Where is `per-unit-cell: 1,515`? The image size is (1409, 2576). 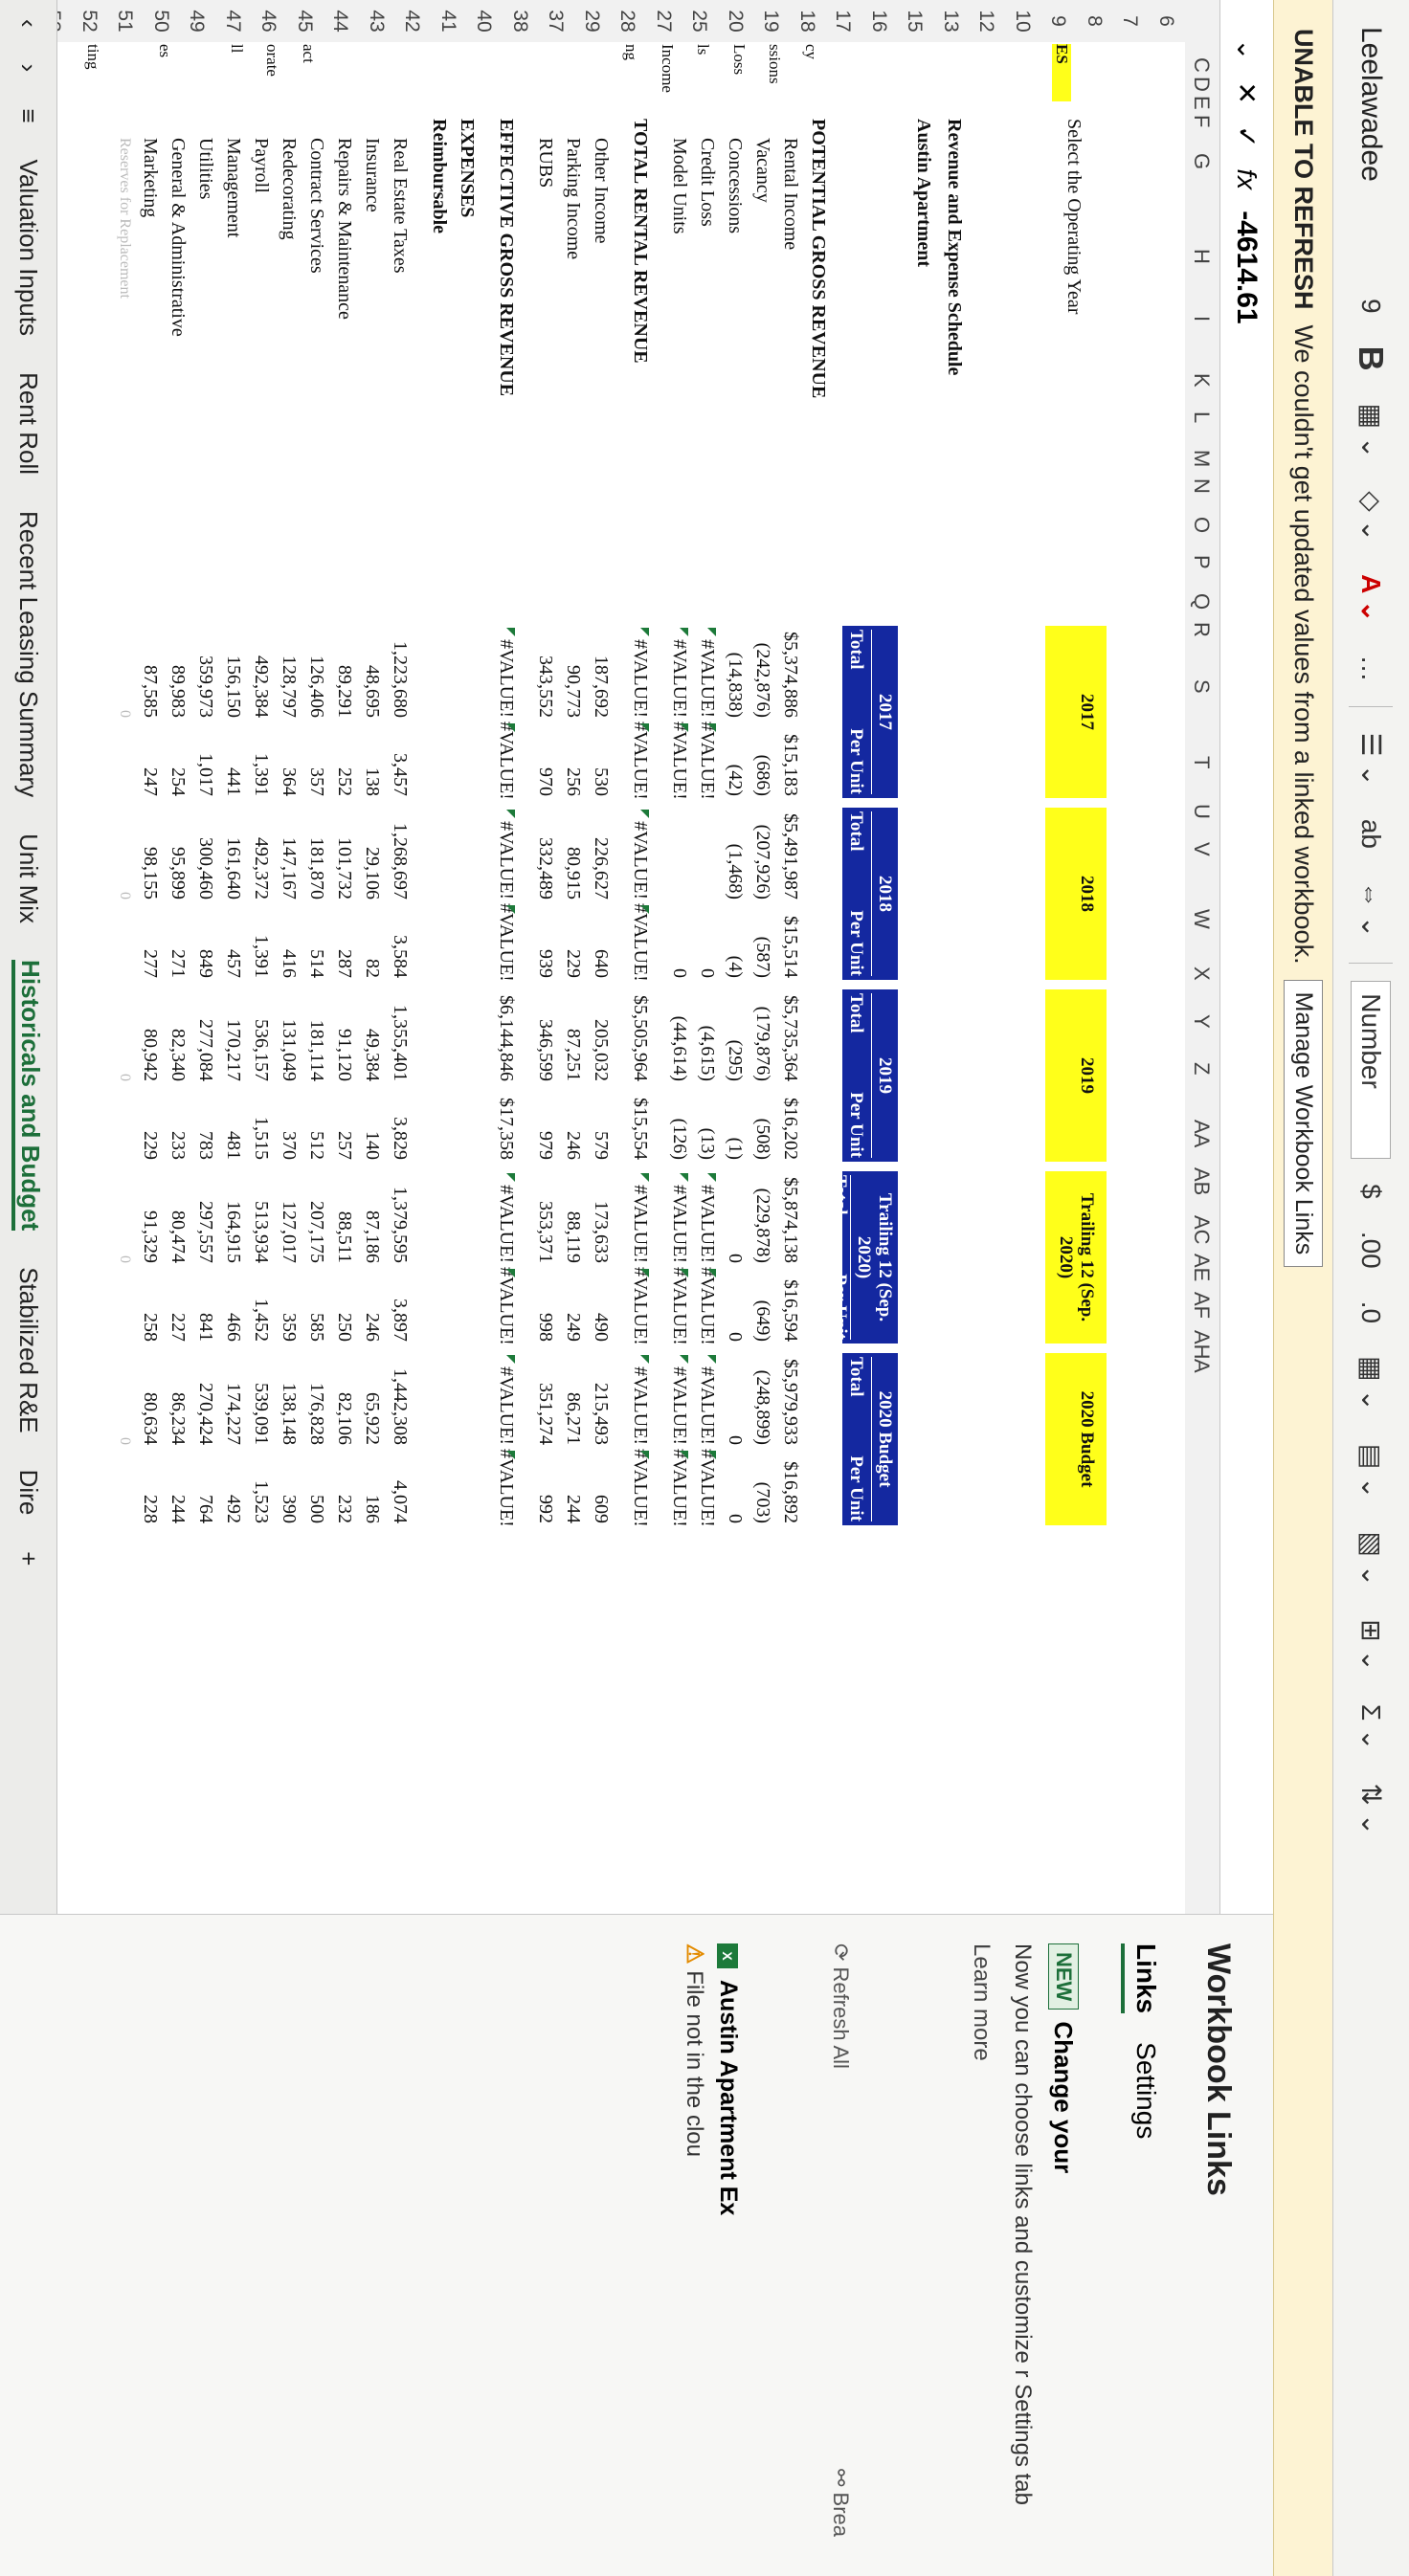 per-unit-cell: 1,515 is located at coordinates (261, 1122).